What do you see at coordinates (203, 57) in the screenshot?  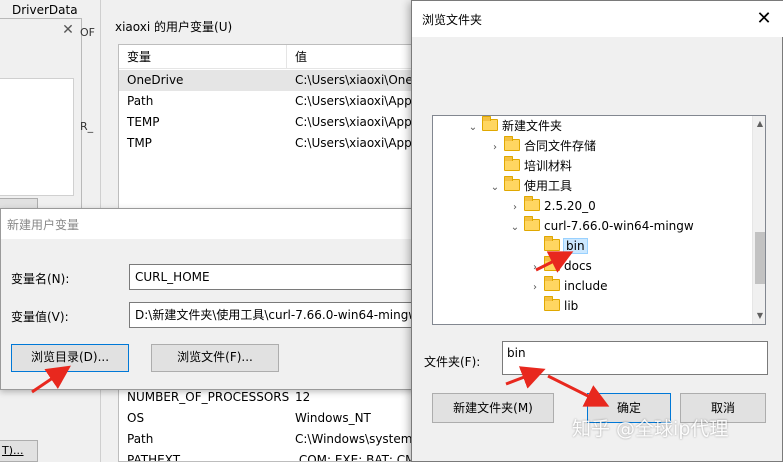 I see `column-header-variable: 变量` at bounding box center [203, 57].